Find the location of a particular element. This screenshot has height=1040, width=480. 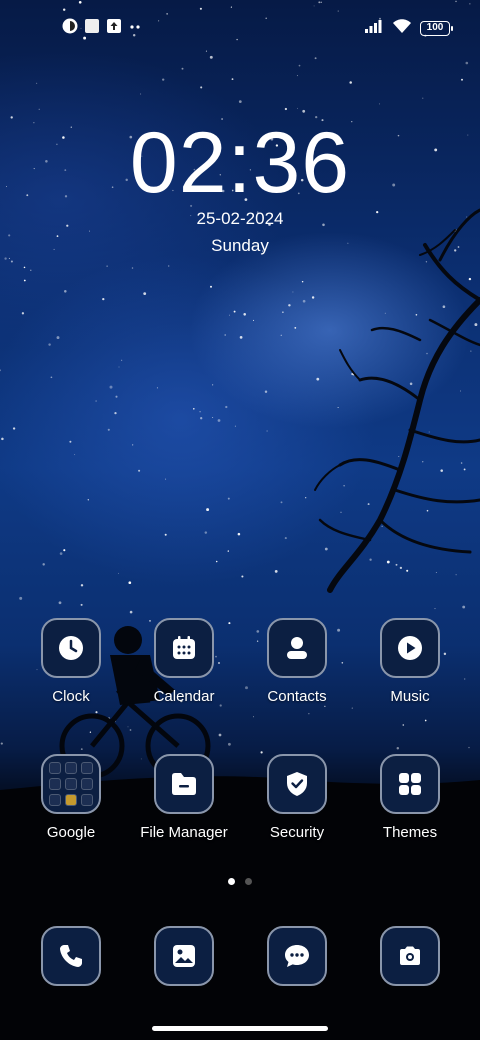

app-themes: Themes is located at coordinates (410, 797).